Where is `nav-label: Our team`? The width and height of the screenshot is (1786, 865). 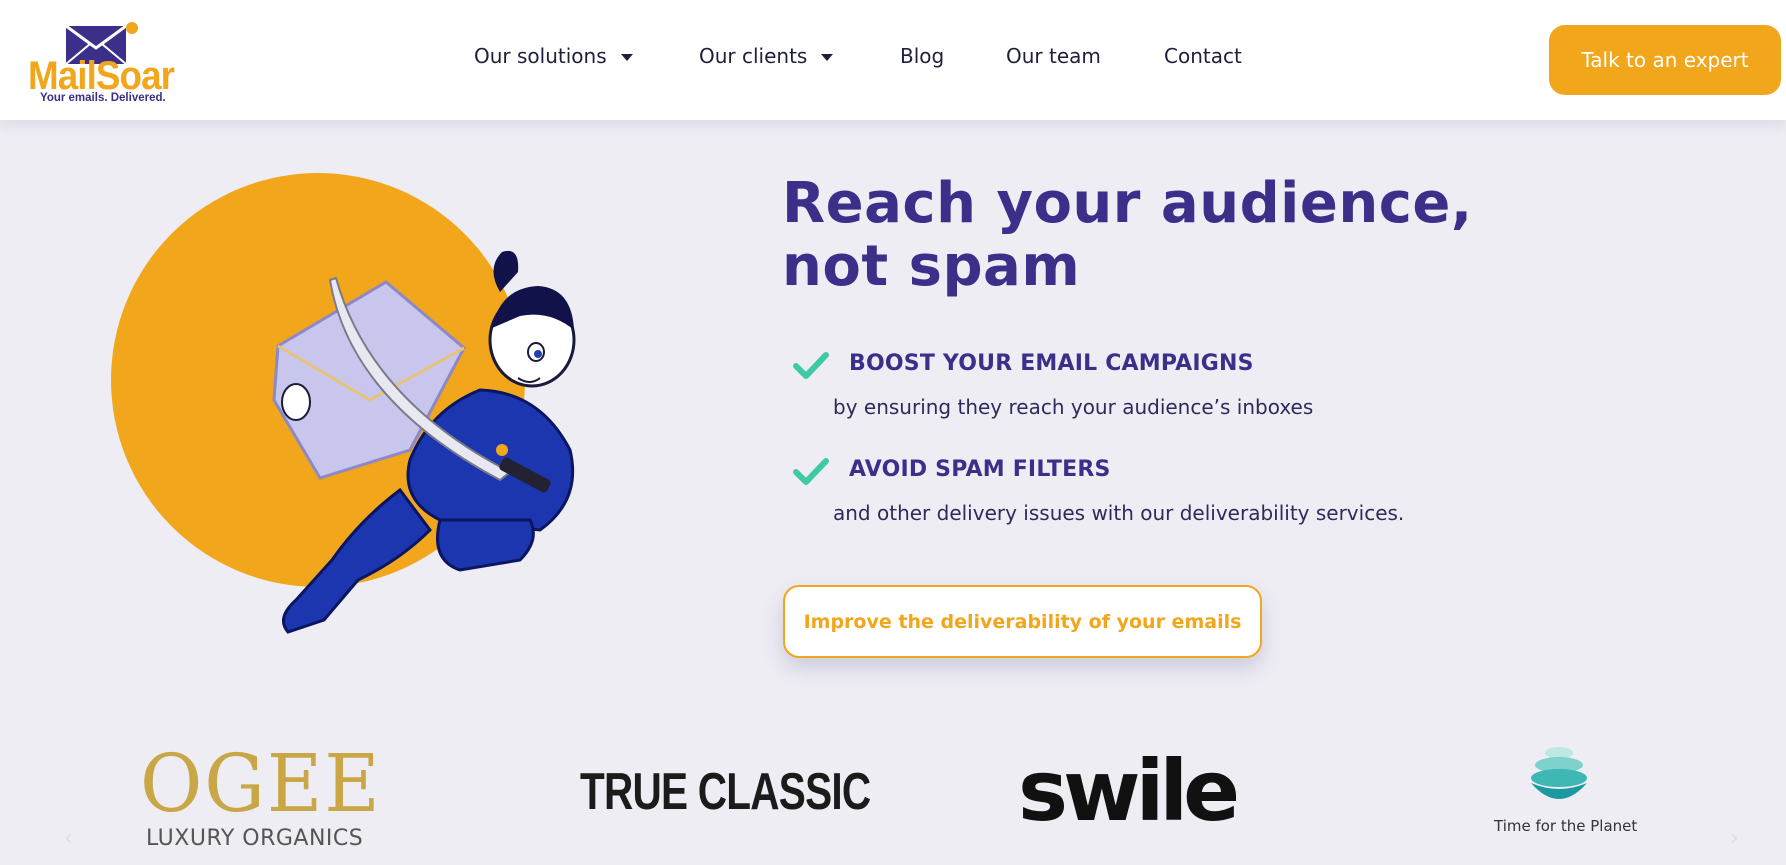
nav-label: Our team is located at coordinates (1053, 56).